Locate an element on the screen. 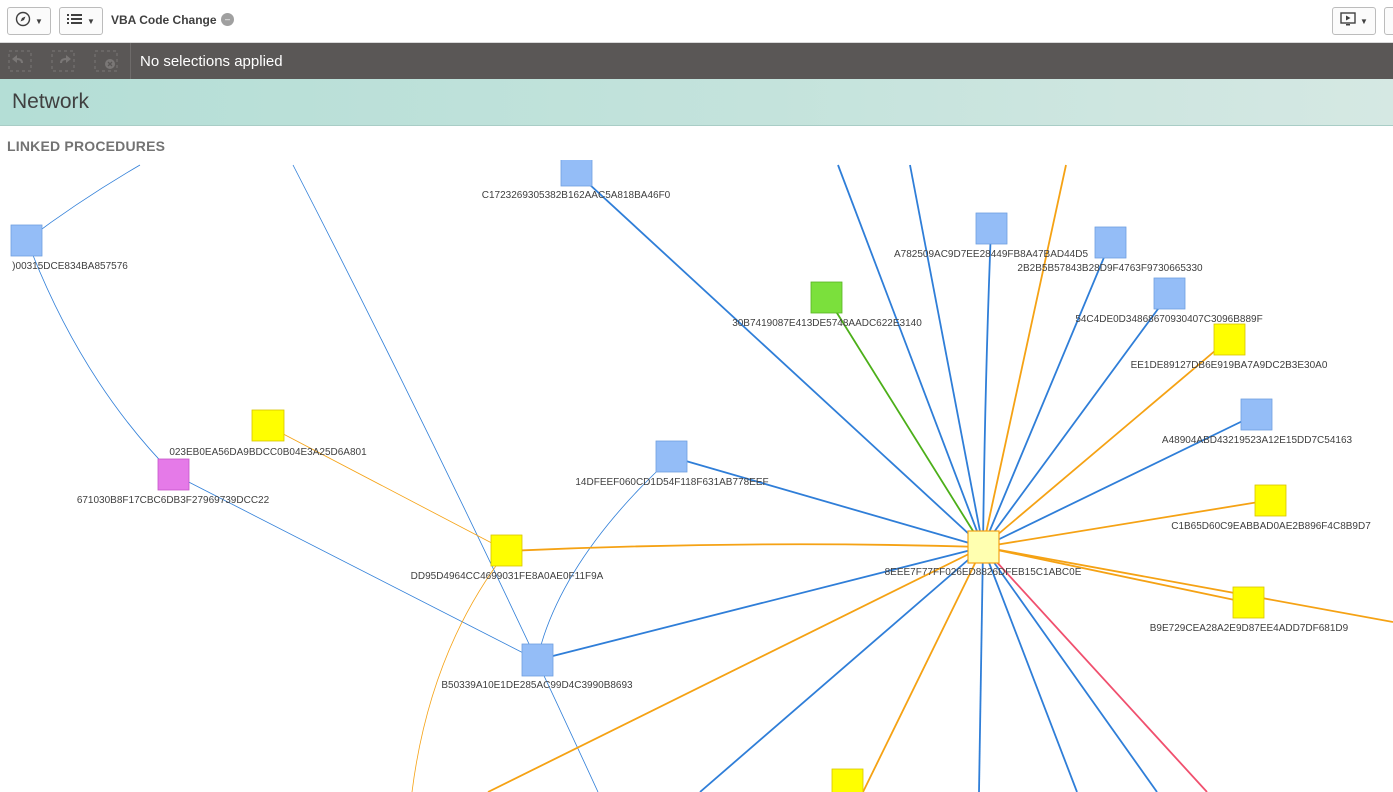 This screenshot has height=792, width=1393. graph-node: 14DFEEF060CD1D54F118F631AB778EEF is located at coordinates (672, 464).